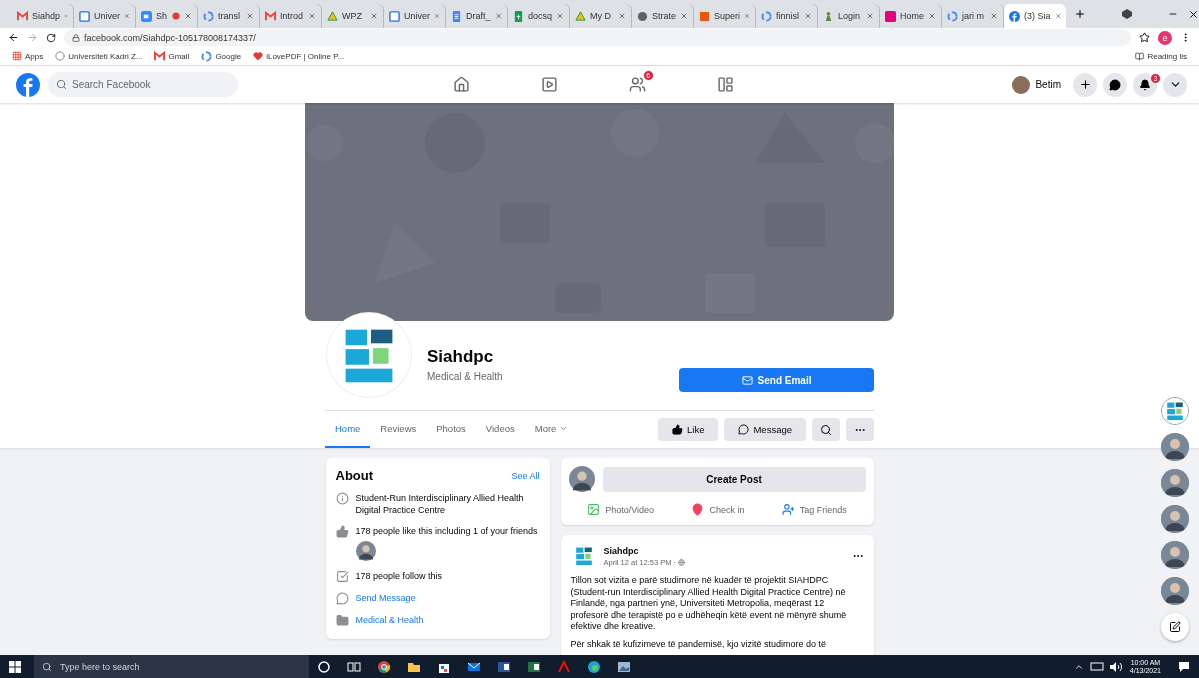  Describe the element at coordinates (28, 56) in the screenshot. I see `bookmark: Apps` at that location.